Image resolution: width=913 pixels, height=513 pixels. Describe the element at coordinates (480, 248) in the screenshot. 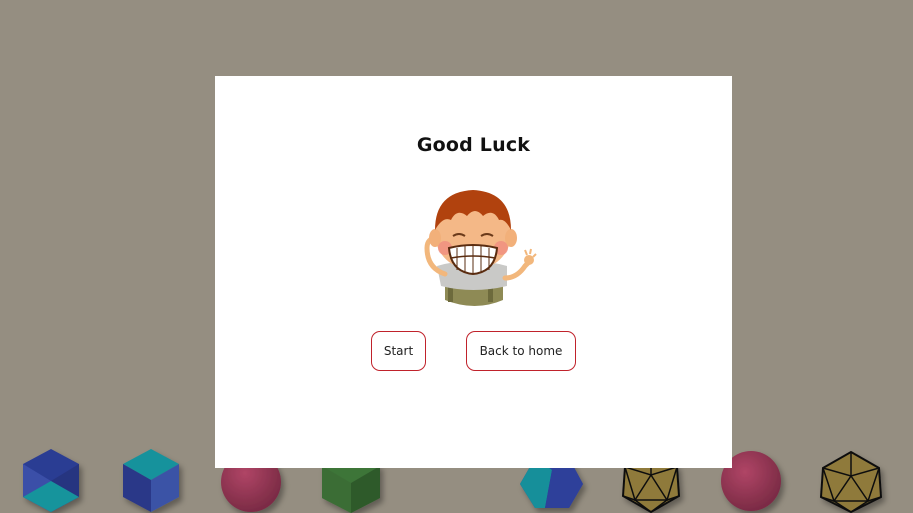

I see `smiling-boy-icon` at that location.